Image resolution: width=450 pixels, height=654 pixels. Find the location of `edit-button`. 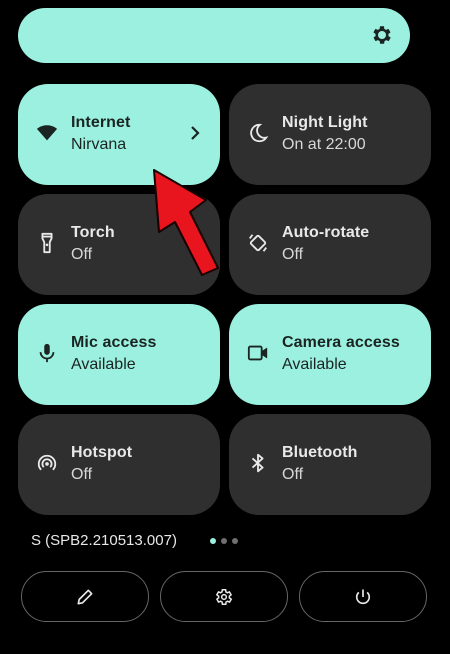

edit-button is located at coordinates (85, 596).